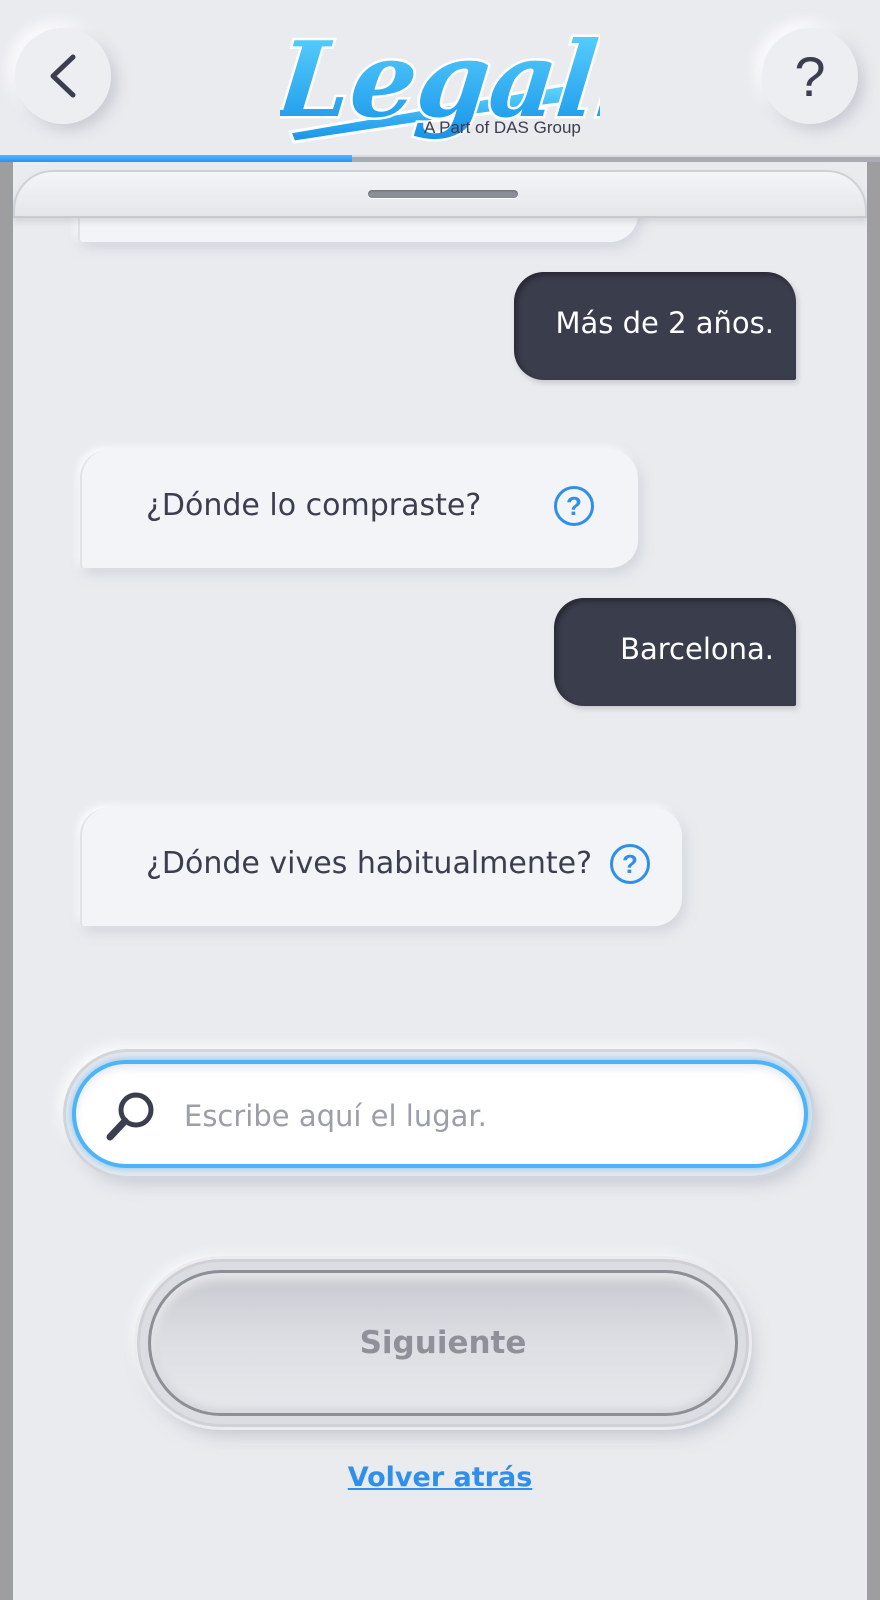 This screenshot has width=880, height=1600. Describe the element at coordinates (130, 1116) in the screenshot. I see `search-icon` at that location.